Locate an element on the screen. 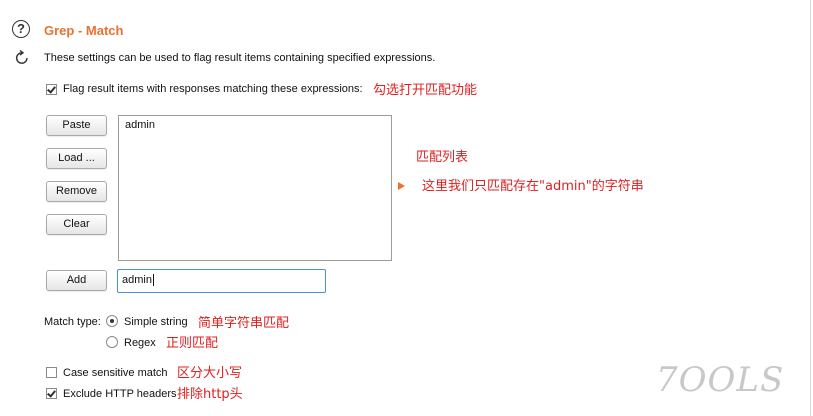 This screenshot has width=813, height=416. help-icon: ? is located at coordinates (21, 29).